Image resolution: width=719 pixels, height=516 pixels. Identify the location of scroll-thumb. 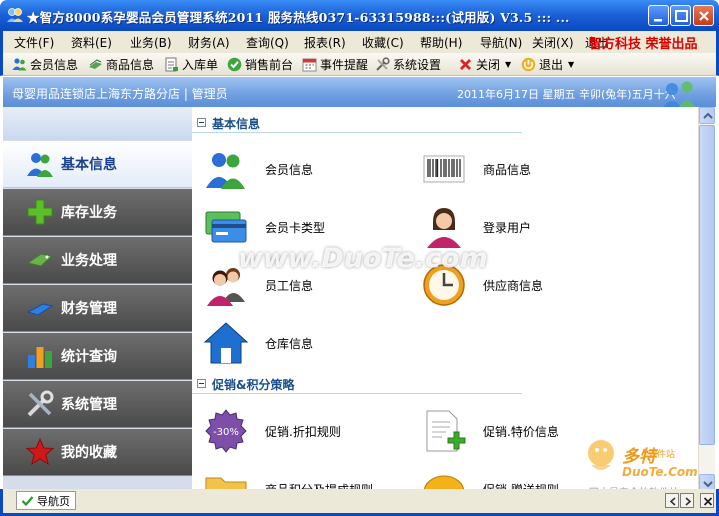
(707, 285).